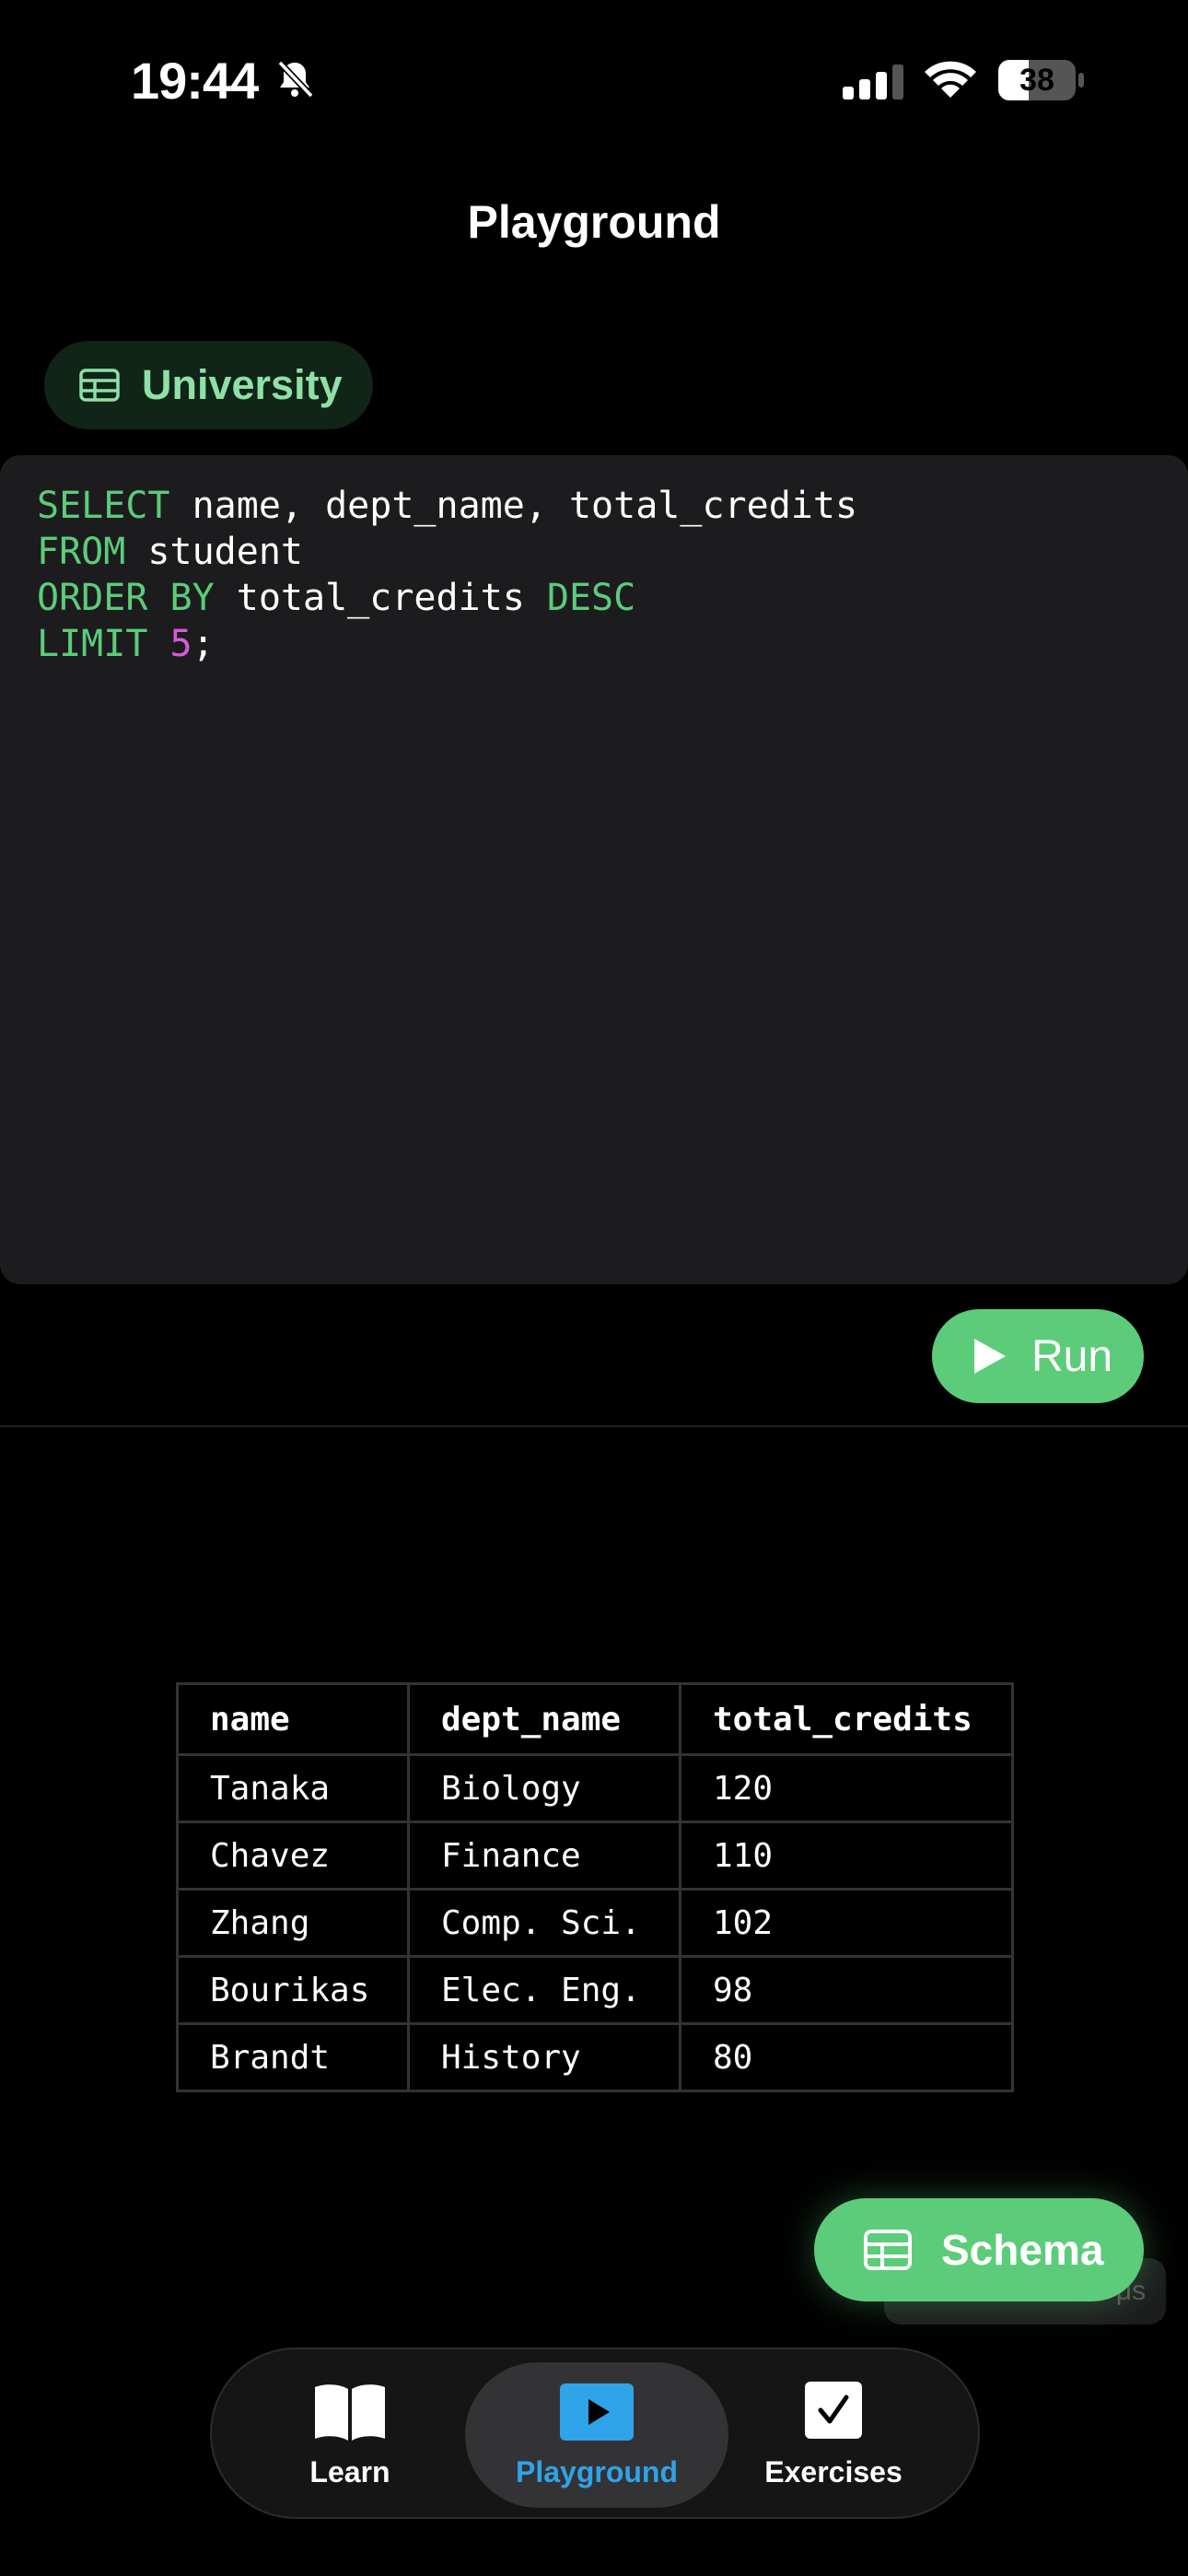 The height and width of the screenshot is (2576, 1188). I want to click on signal-icon, so click(873, 82).